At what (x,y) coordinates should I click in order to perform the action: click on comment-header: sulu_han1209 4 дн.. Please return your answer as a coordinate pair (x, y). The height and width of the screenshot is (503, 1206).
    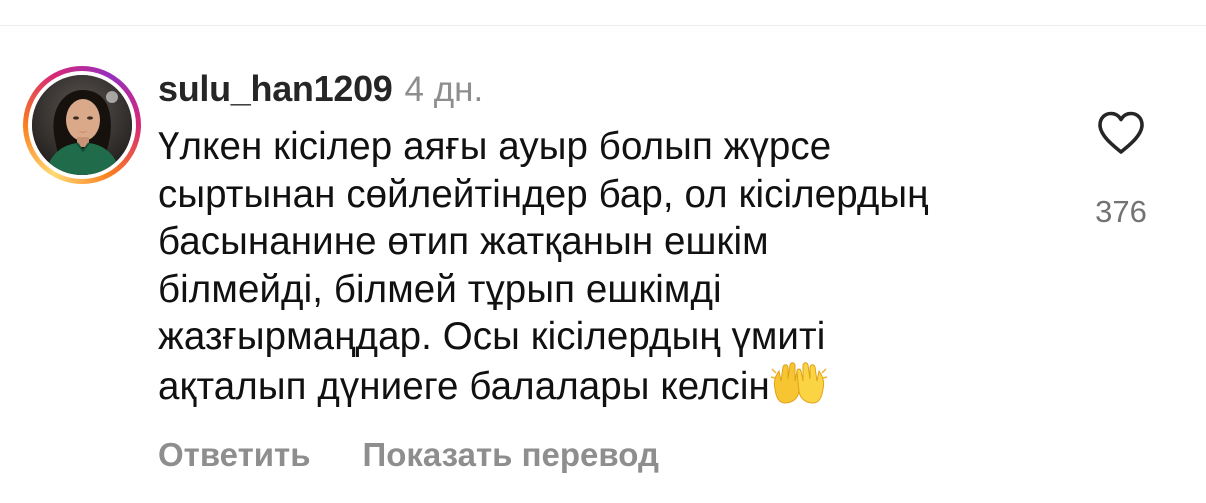
    Looking at the image, I should click on (320, 89).